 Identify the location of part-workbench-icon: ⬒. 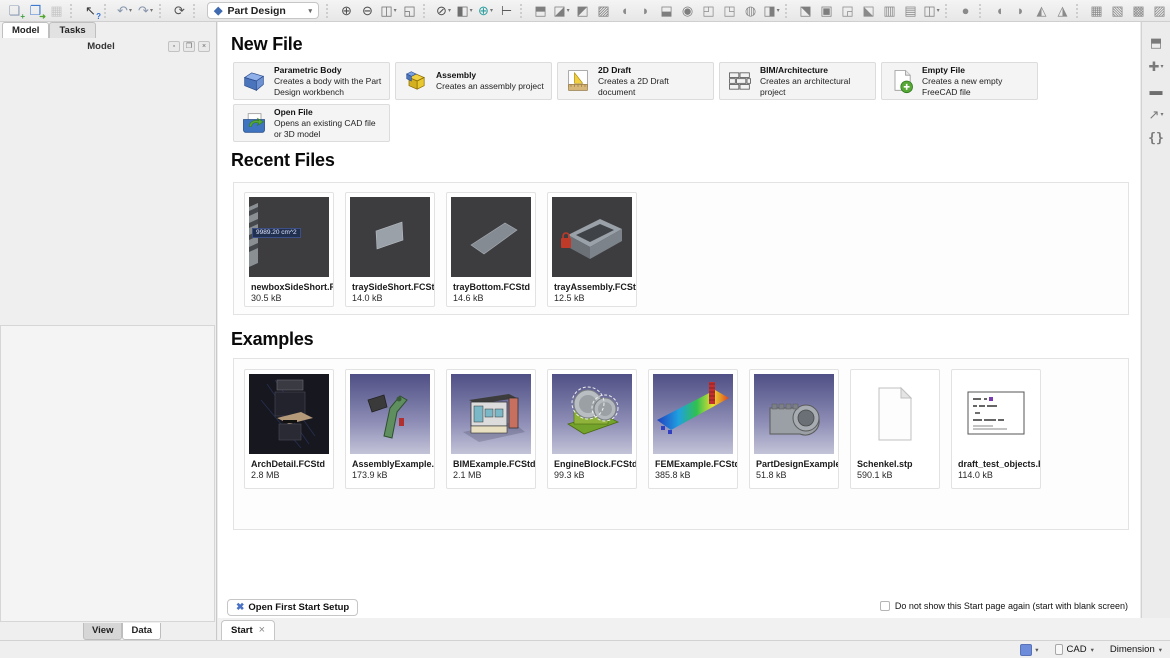
(1156, 42).